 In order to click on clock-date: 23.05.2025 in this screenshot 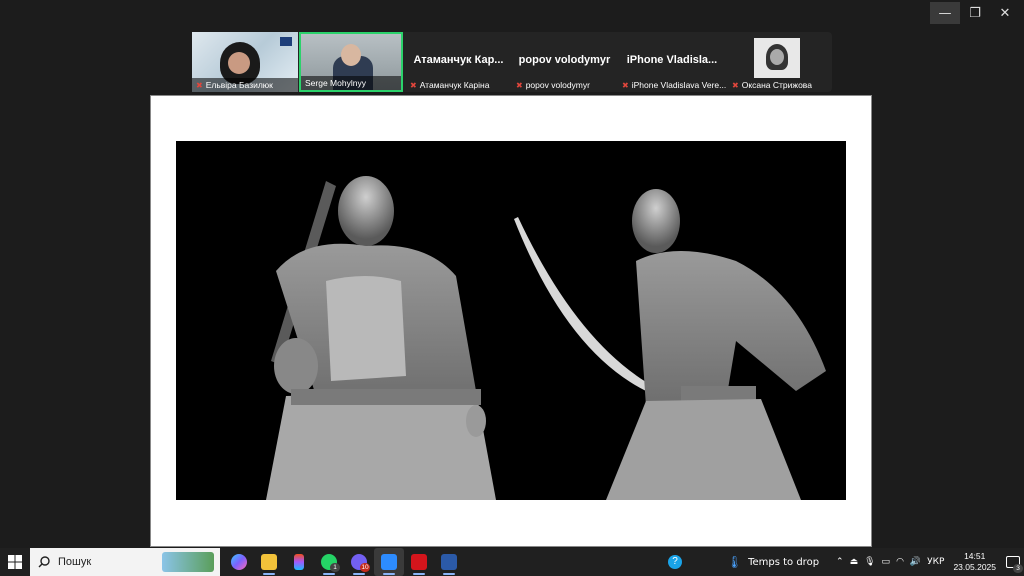, I will do `click(974, 567)`.